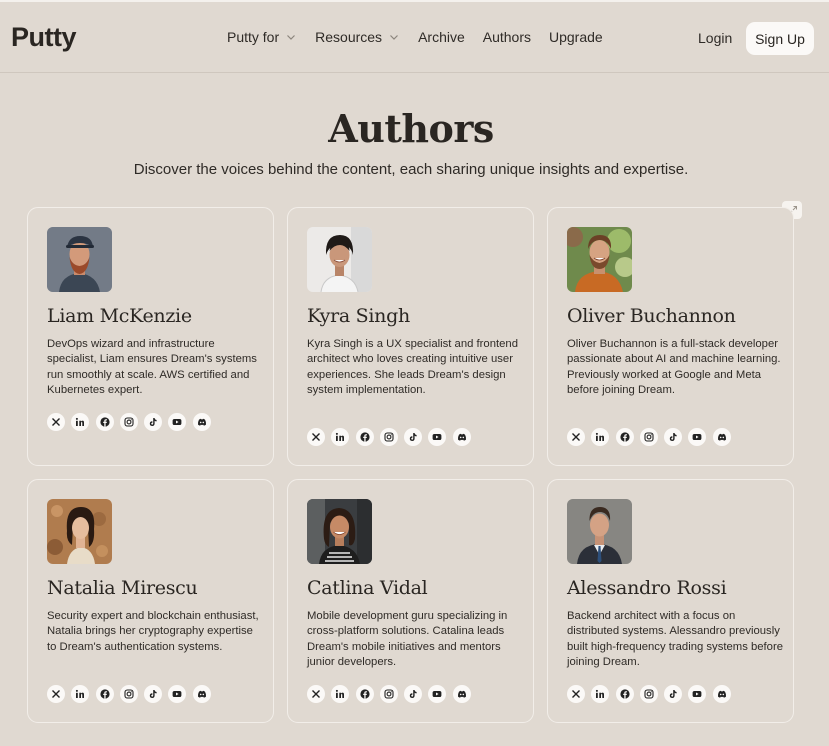  I want to click on nav-putty-for: Putty for, so click(262, 37).